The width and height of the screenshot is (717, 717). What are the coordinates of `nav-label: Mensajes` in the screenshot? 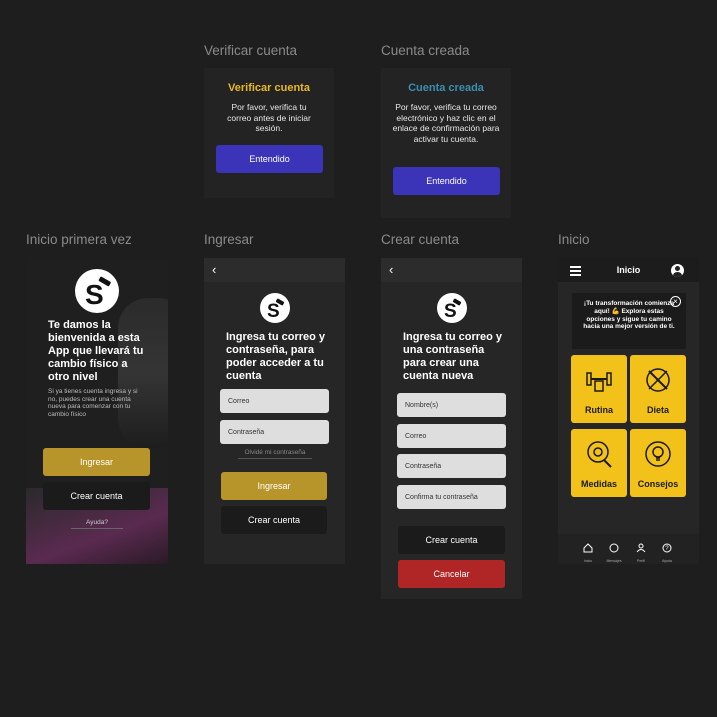 It's located at (614, 561).